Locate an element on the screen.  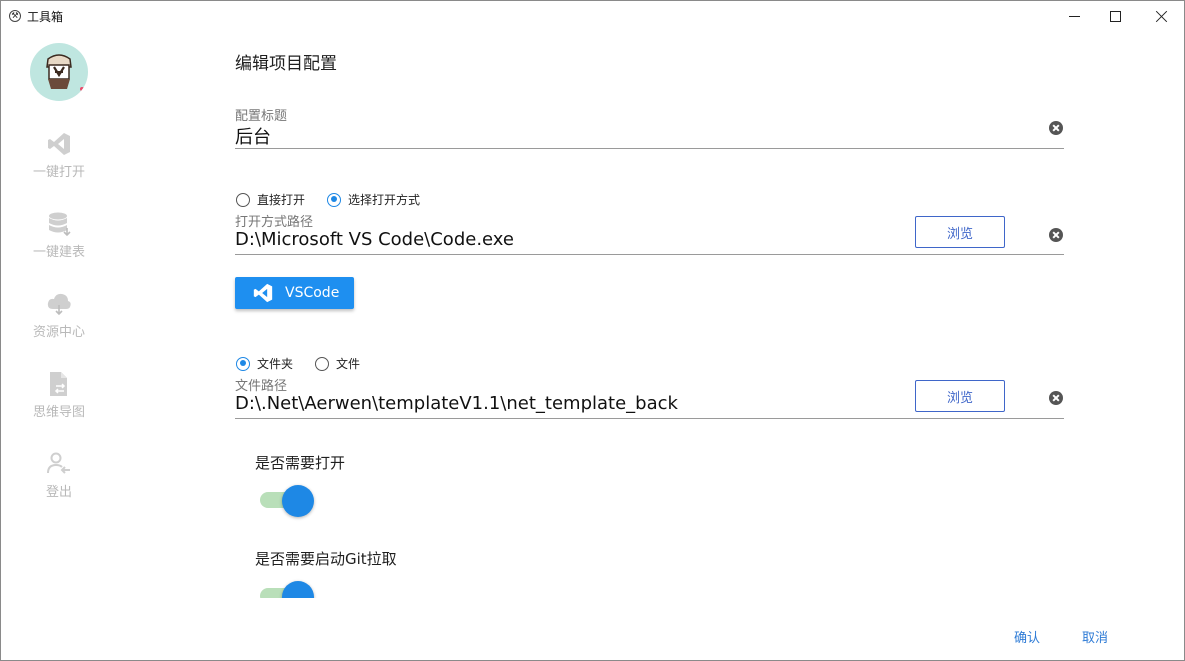
open-path-underline is located at coordinates (649, 254).